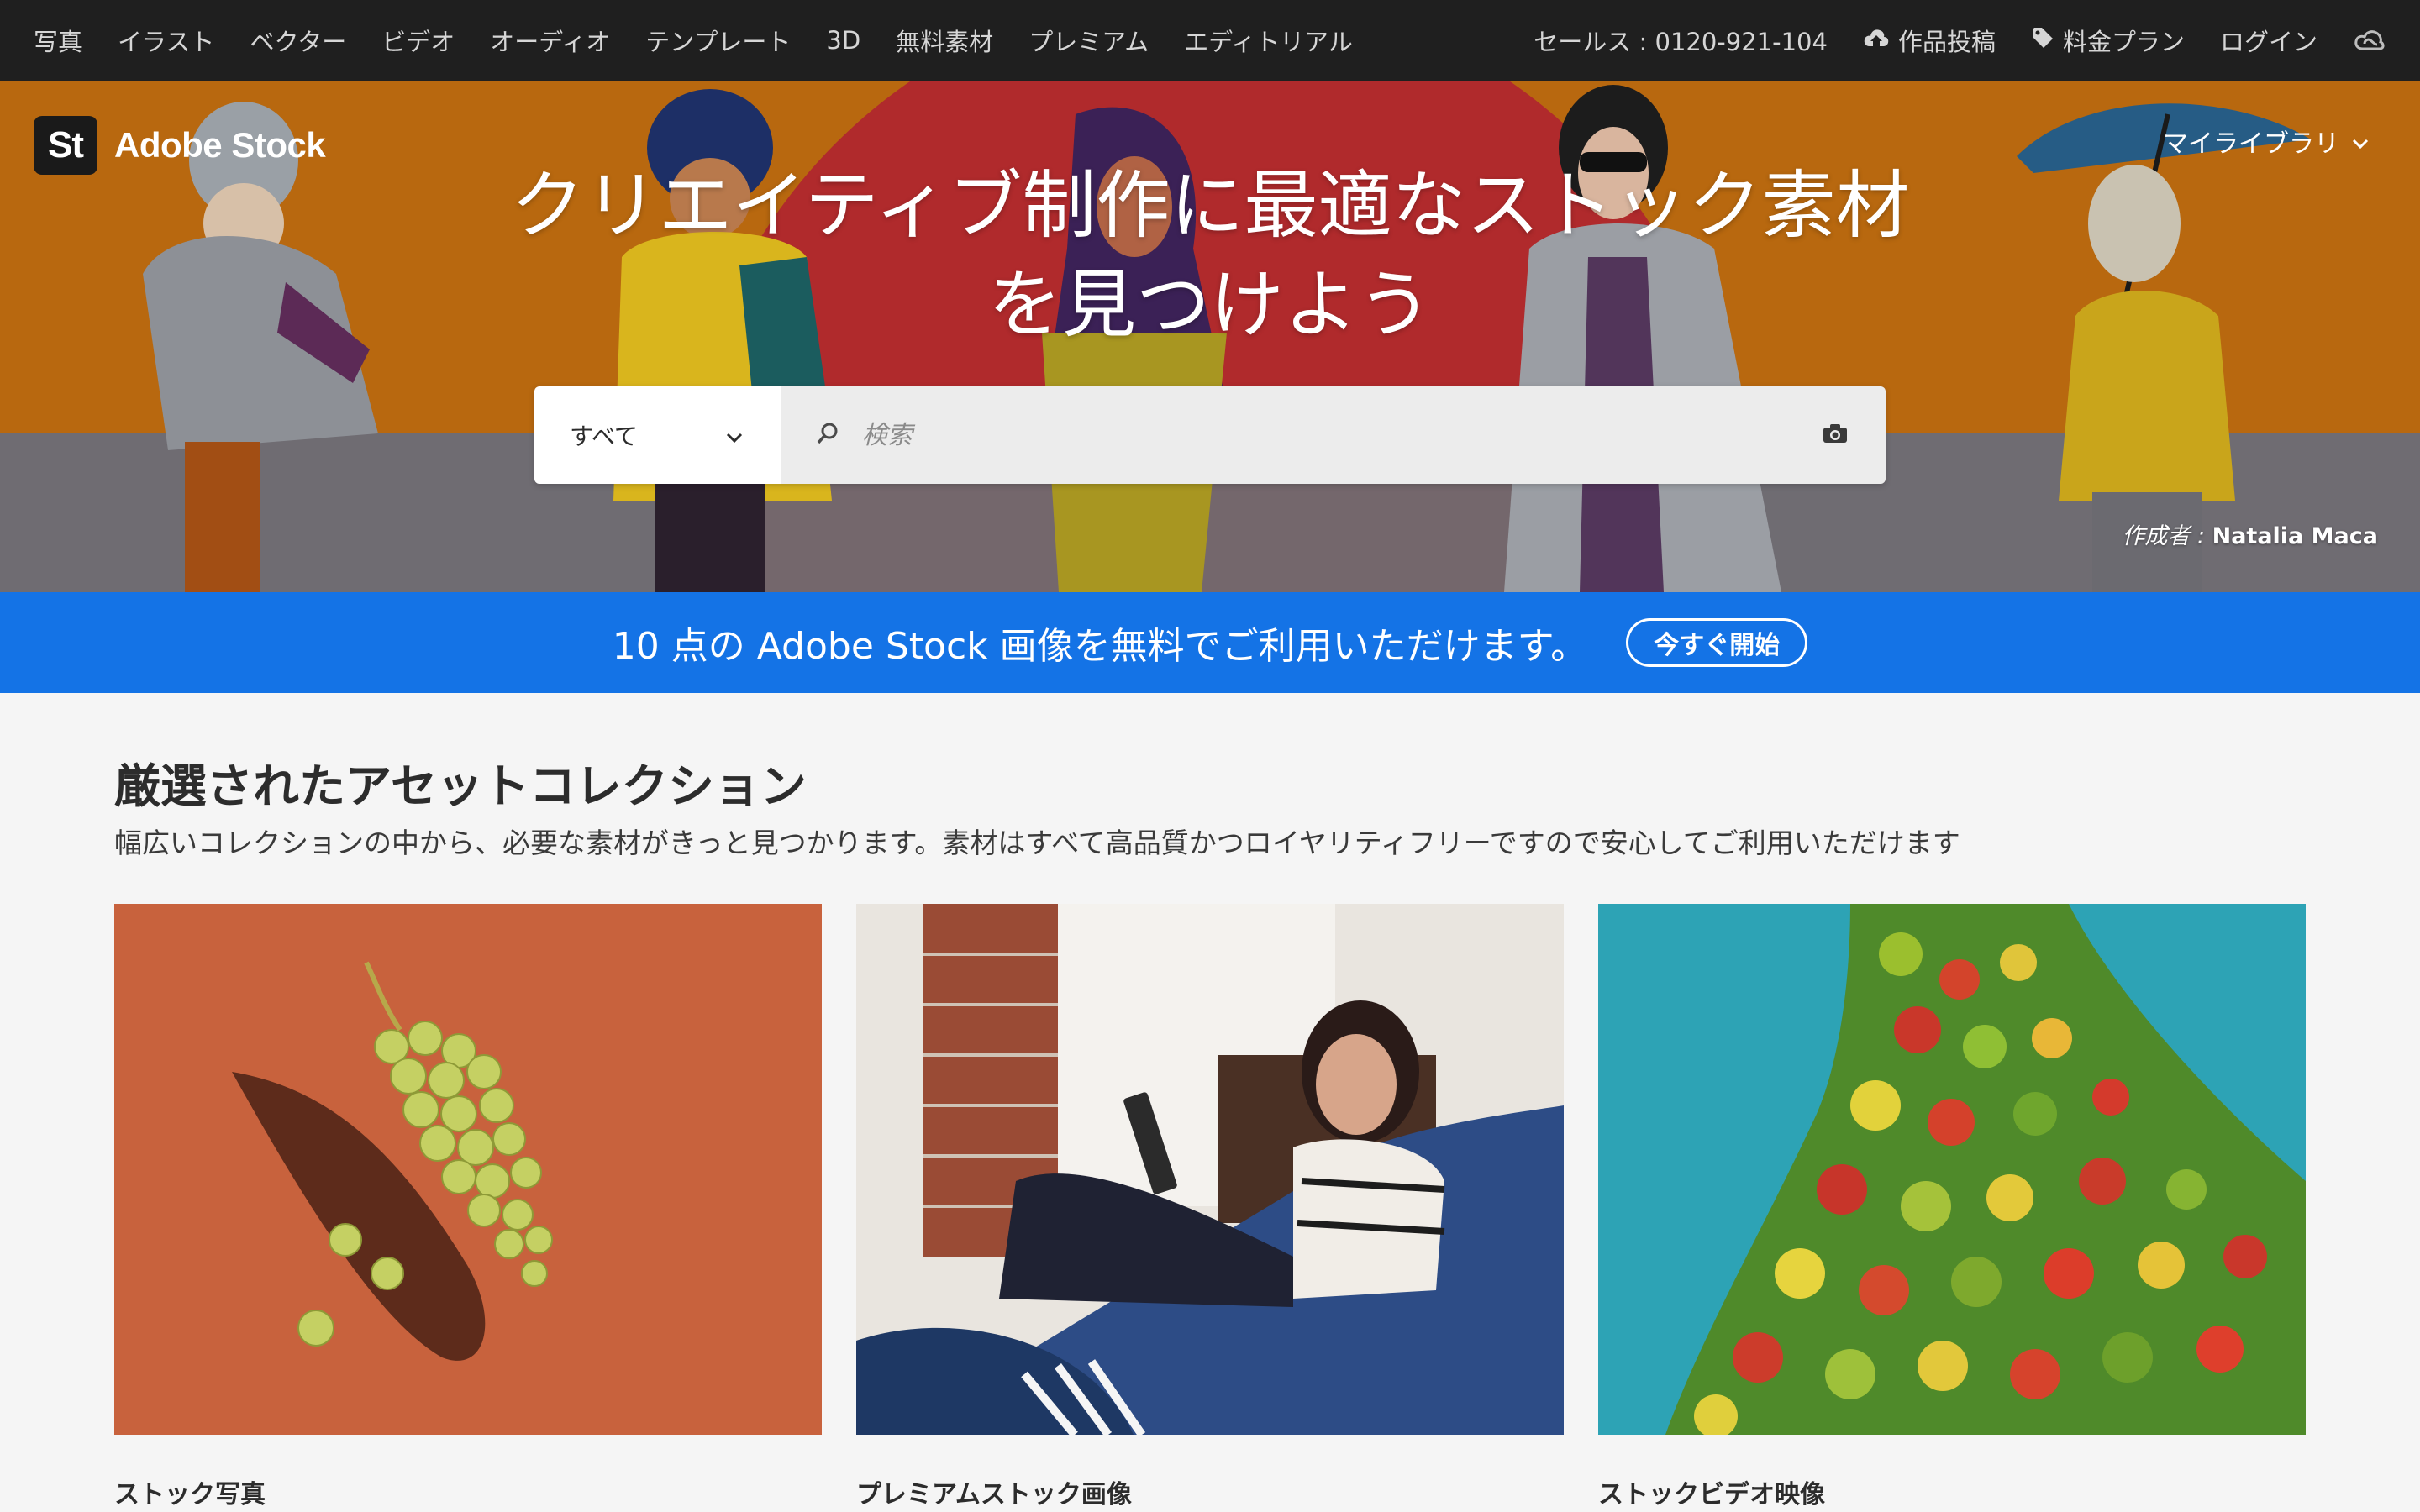 This screenshot has height=1512, width=2420. Describe the element at coordinates (1210, 1169) in the screenshot. I see `woman-reading-thumbnail` at that location.